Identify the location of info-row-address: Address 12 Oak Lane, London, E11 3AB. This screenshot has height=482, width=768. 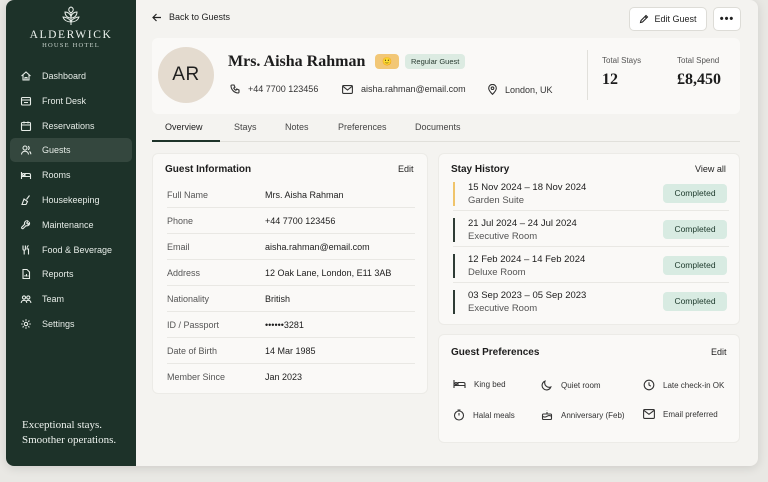
(291, 273).